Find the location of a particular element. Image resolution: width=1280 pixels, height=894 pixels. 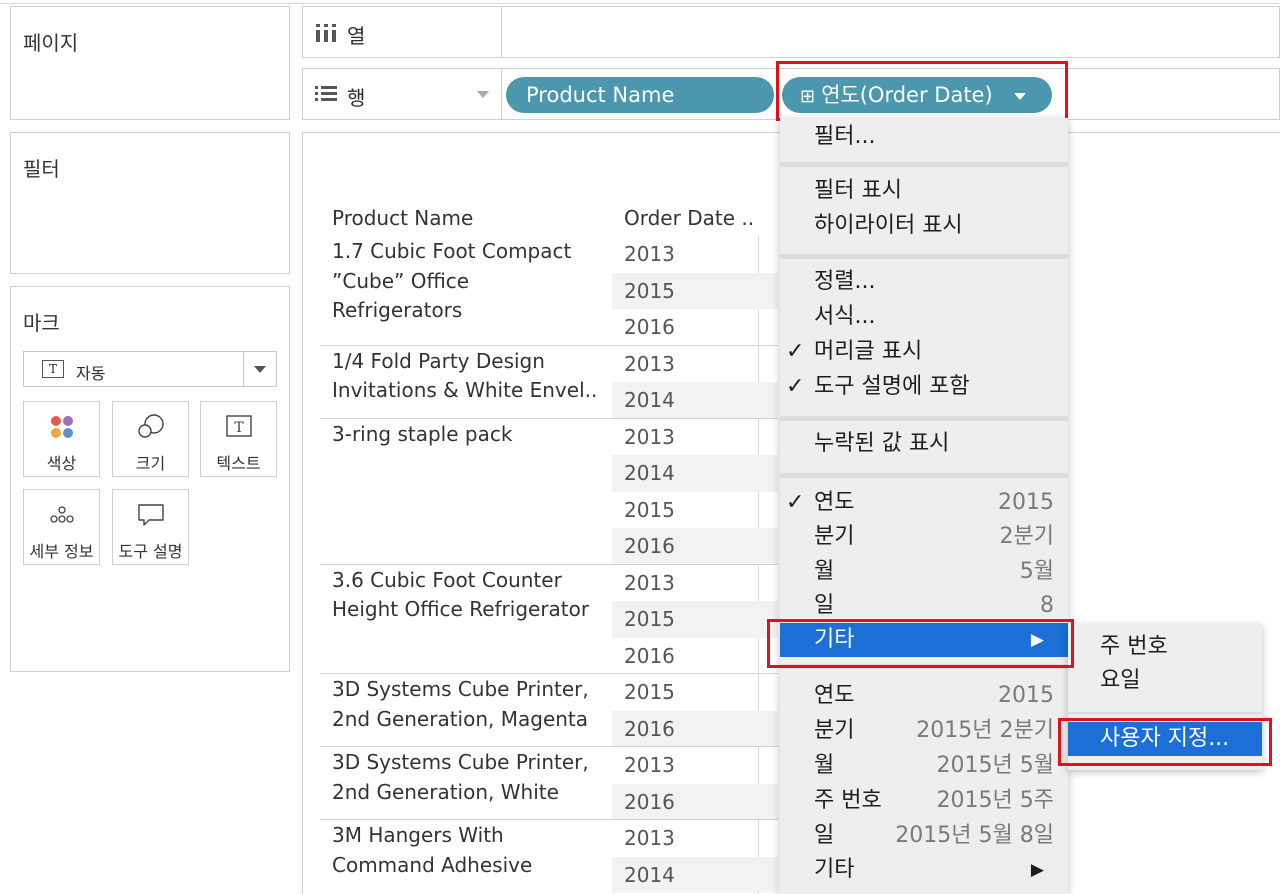

color-button: 색상 is located at coordinates (61, 439).